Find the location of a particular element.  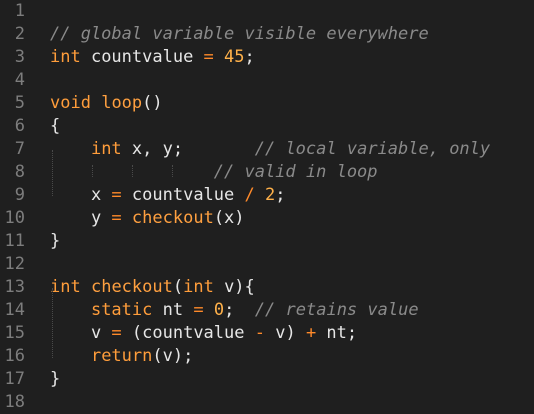

code-text: int x, y; // local variable, only is located at coordinates (270, 149).